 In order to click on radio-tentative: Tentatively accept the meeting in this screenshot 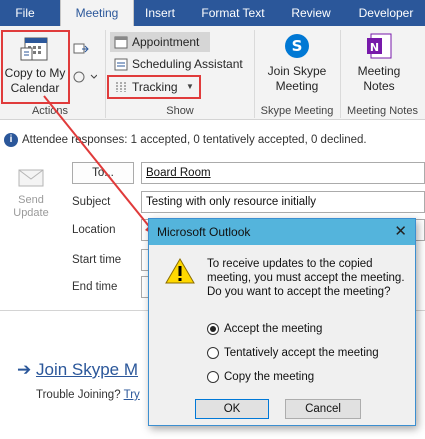, I will do `click(293, 353)`.